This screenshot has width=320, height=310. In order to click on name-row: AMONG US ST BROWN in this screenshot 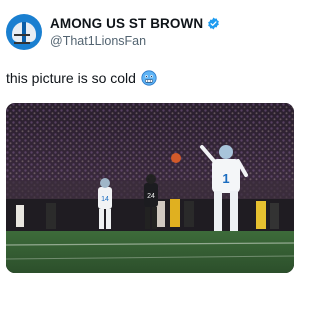, I will do `click(135, 23)`.